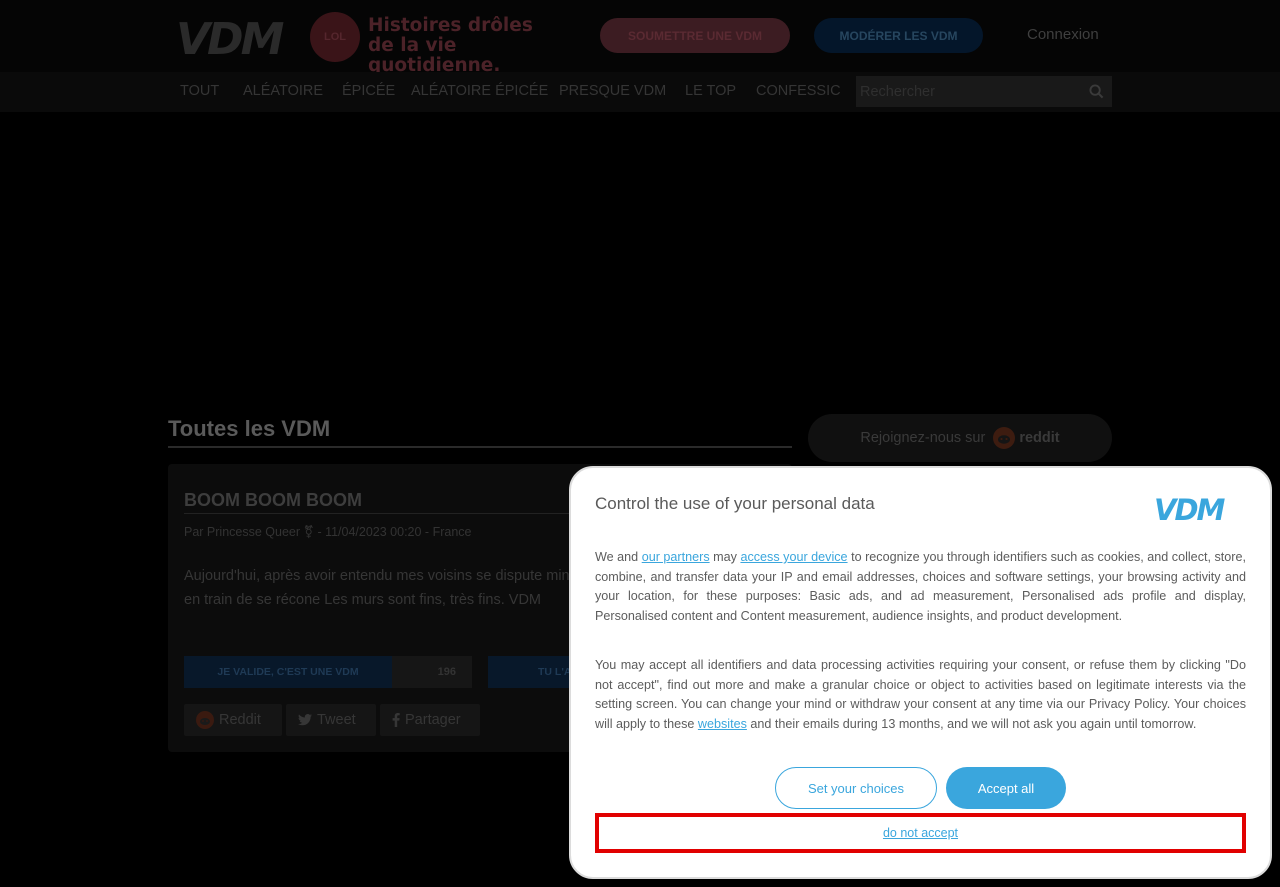  What do you see at coordinates (856, 788) in the screenshot?
I see `set-choices-button: Set your choices` at bounding box center [856, 788].